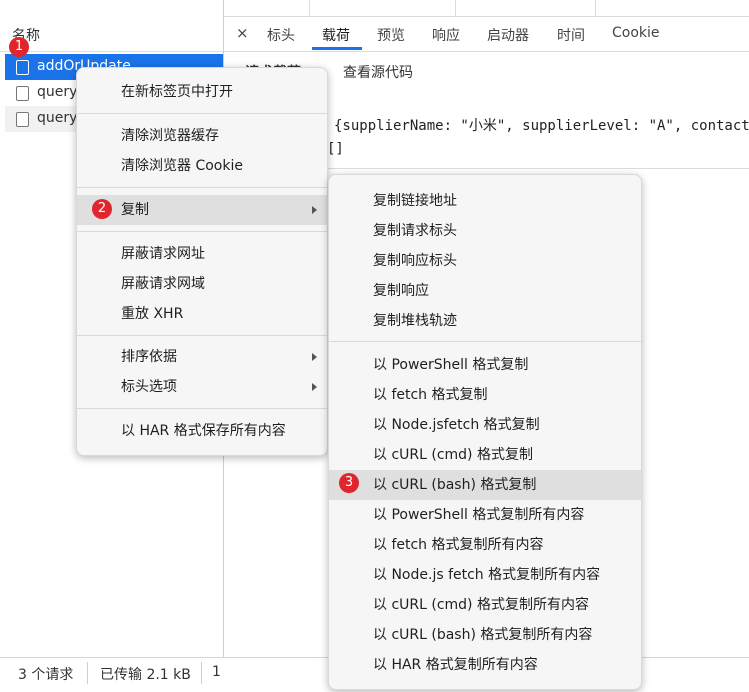 Image resolution: width=749 pixels, height=692 pixels. I want to click on menu-item-label: 以 cURL (cmd) 格式复制所有内容, so click(481, 605).